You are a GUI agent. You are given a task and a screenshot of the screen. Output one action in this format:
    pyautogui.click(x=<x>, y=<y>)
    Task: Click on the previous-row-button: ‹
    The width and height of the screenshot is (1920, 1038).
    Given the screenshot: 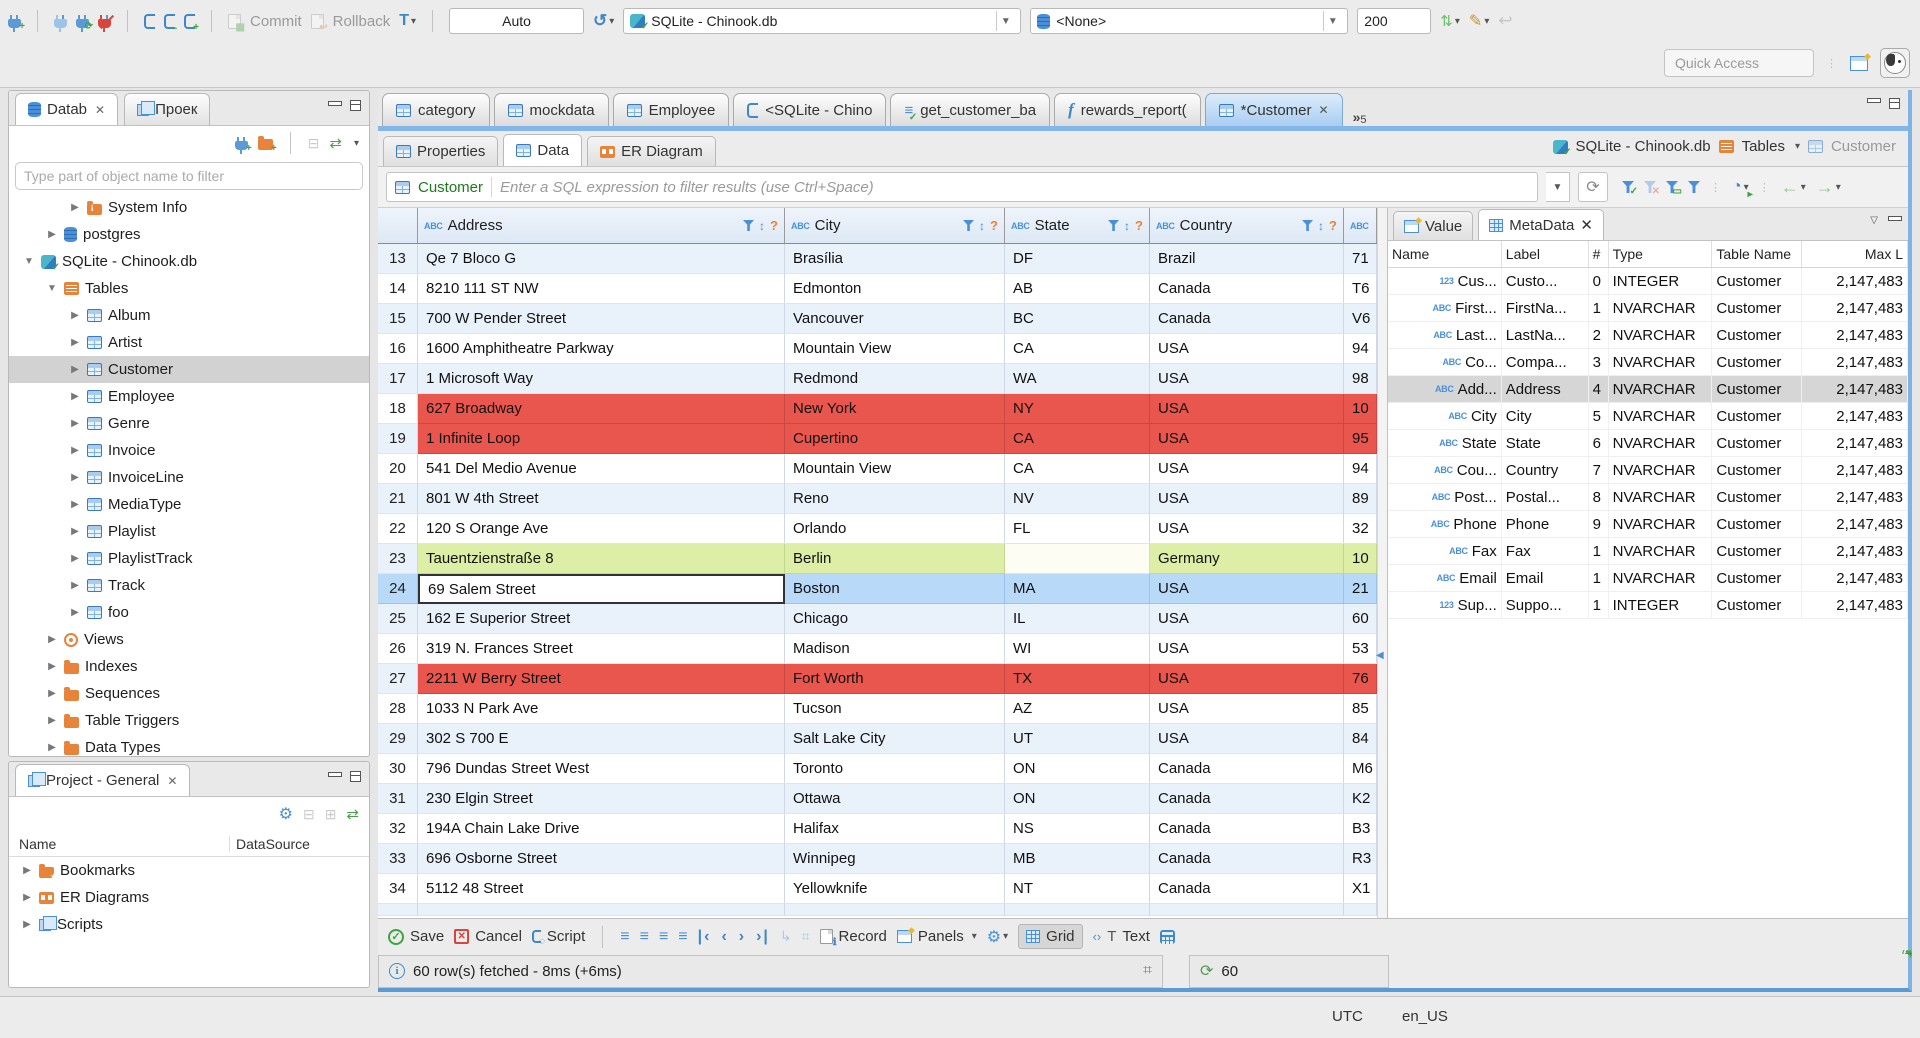 What is the action you would take?
    pyautogui.click(x=724, y=937)
    